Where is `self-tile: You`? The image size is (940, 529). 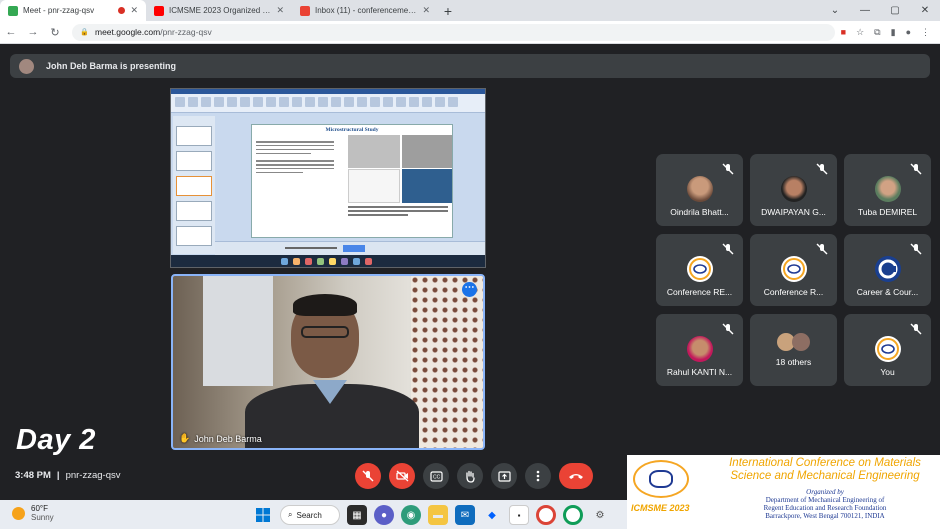 self-tile: You is located at coordinates (887, 350).